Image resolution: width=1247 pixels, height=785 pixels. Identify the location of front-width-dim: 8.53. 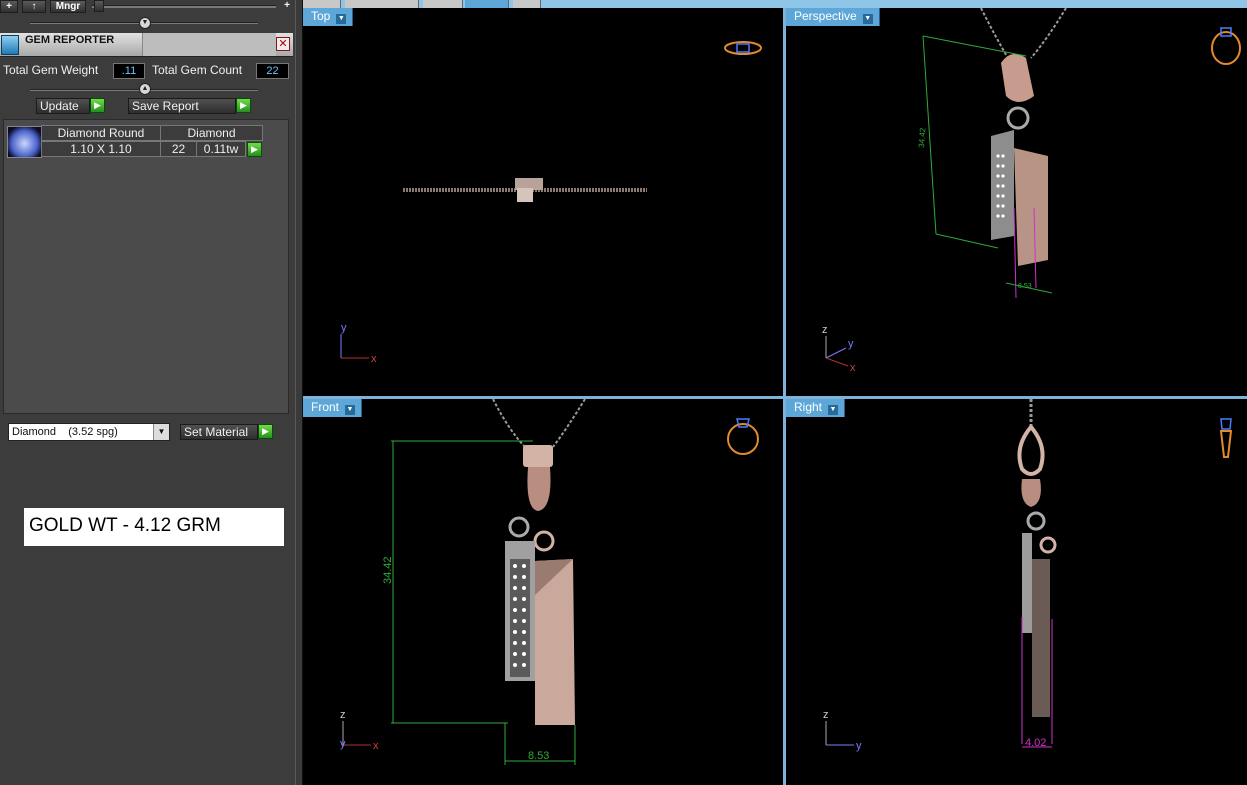
(538, 756).